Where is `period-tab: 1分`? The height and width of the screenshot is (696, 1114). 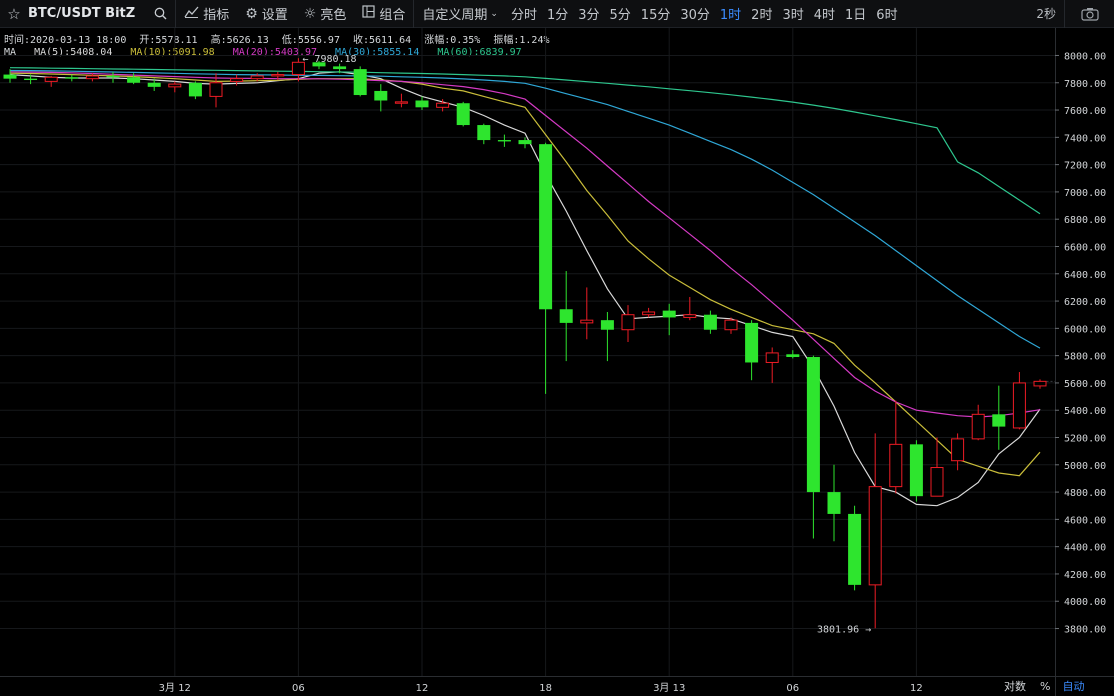
period-tab: 1分 is located at coordinates (557, 14).